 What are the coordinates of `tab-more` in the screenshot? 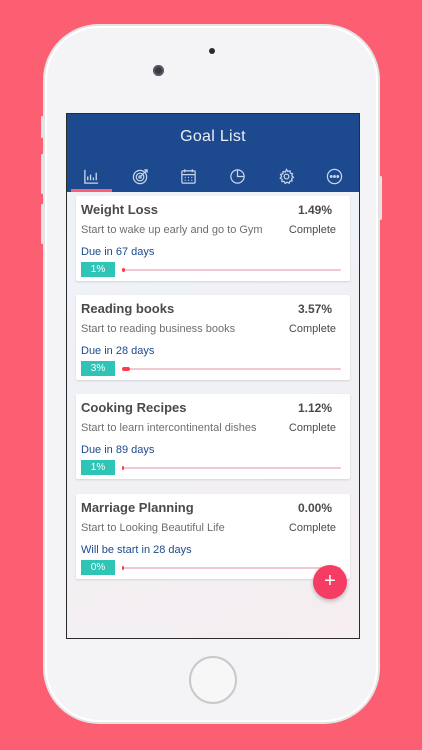 It's located at (334, 176).